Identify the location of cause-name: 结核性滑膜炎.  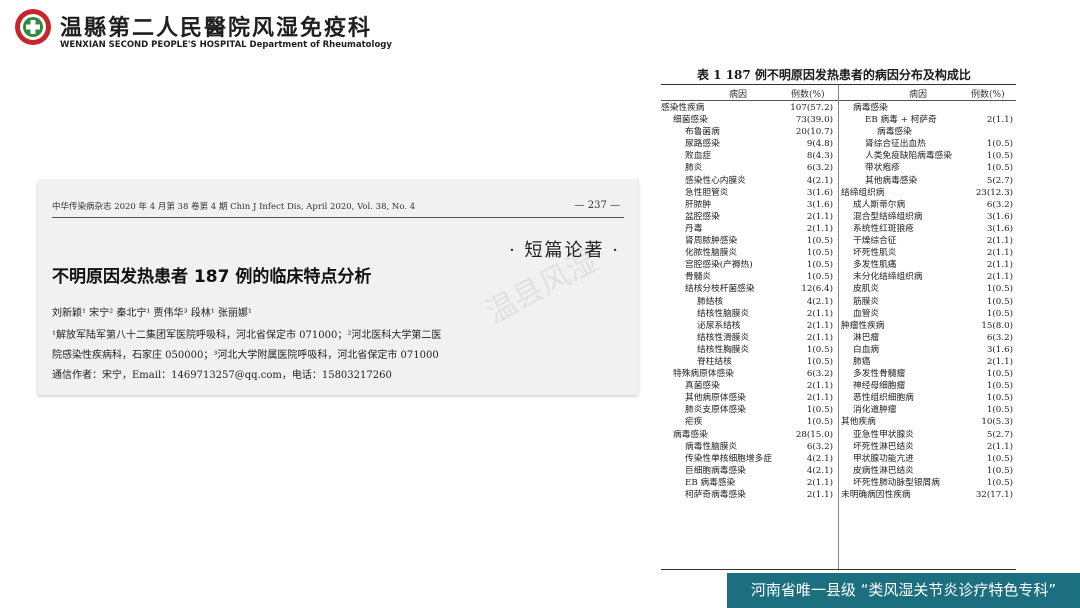
(723, 337).